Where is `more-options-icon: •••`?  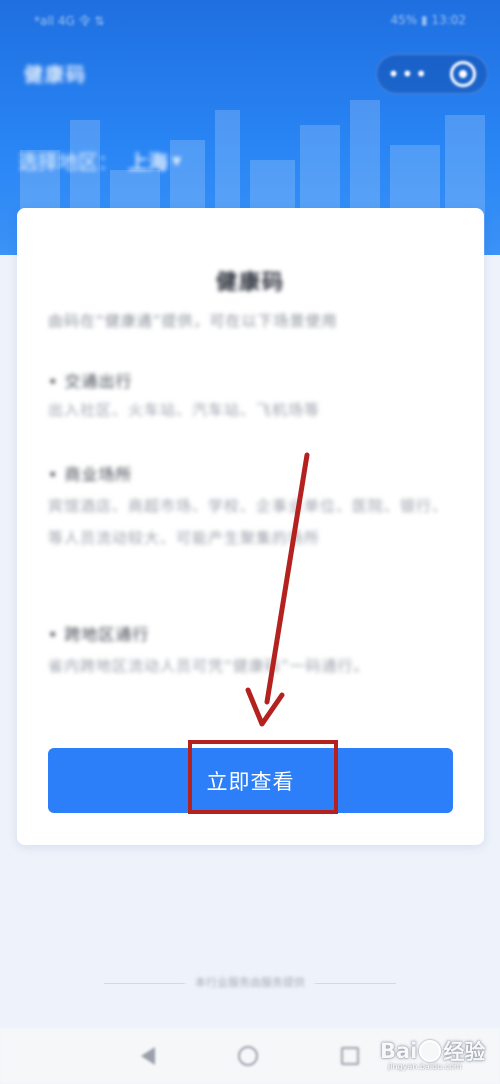
more-options-icon: ••• is located at coordinates (408, 74).